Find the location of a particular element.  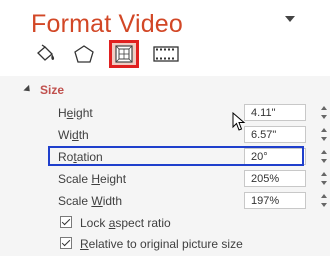

height-input: 4.11" is located at coordinates (275, 112).